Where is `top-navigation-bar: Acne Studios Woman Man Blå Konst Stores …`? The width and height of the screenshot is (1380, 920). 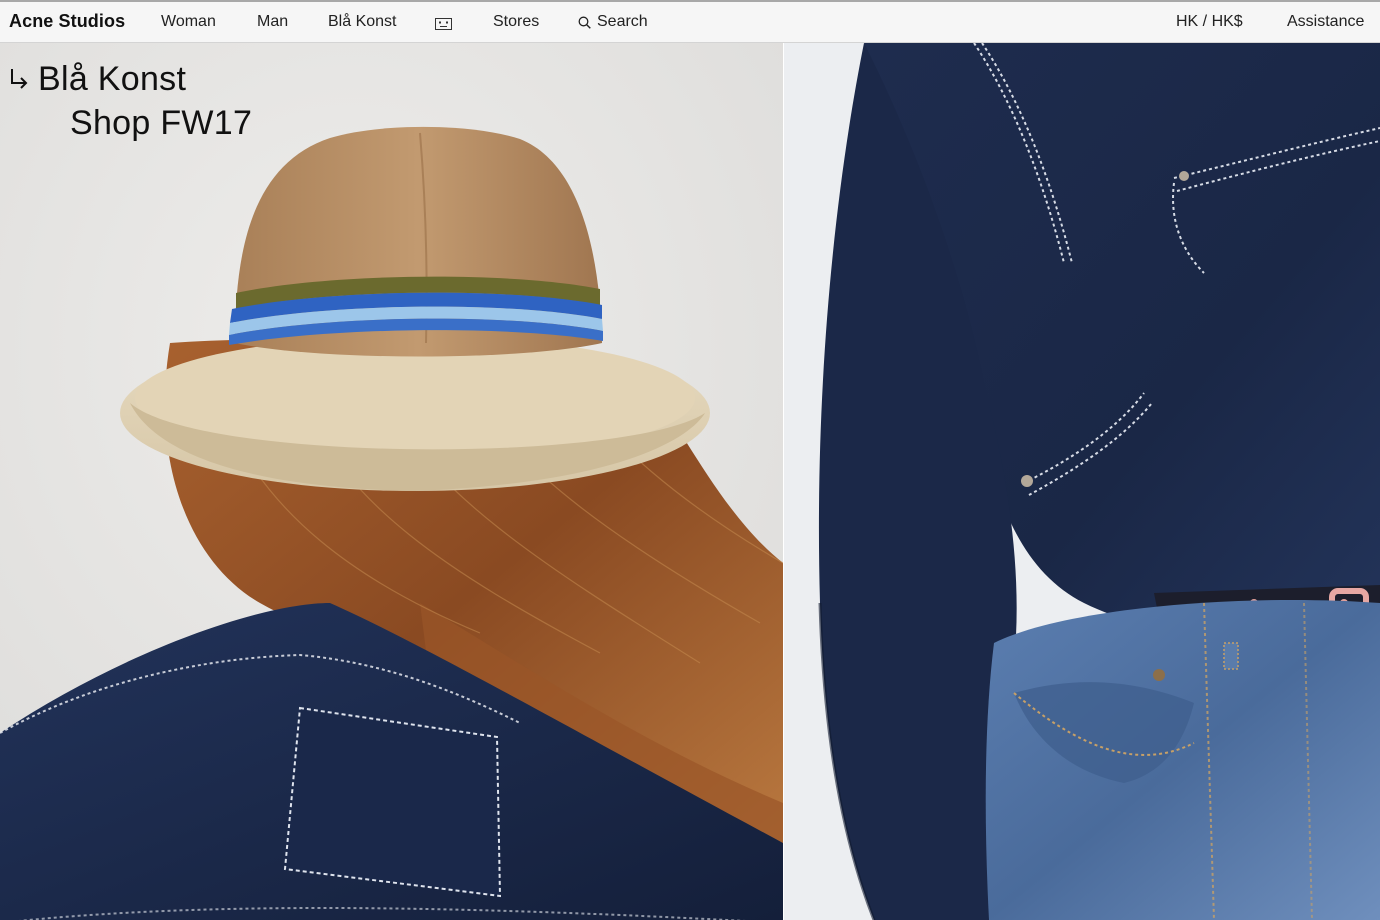
top-navigation-bar: Acne Studios Woman Man Blå Konst Stores … is located at coordinates (690, 21).